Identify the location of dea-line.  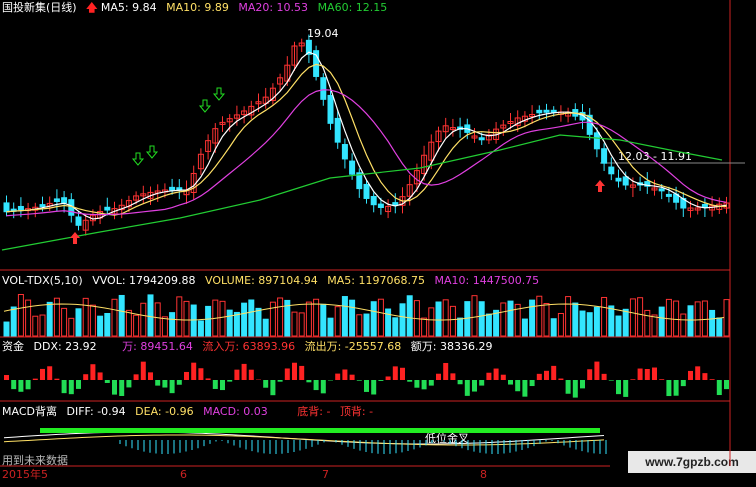
(304, 440).